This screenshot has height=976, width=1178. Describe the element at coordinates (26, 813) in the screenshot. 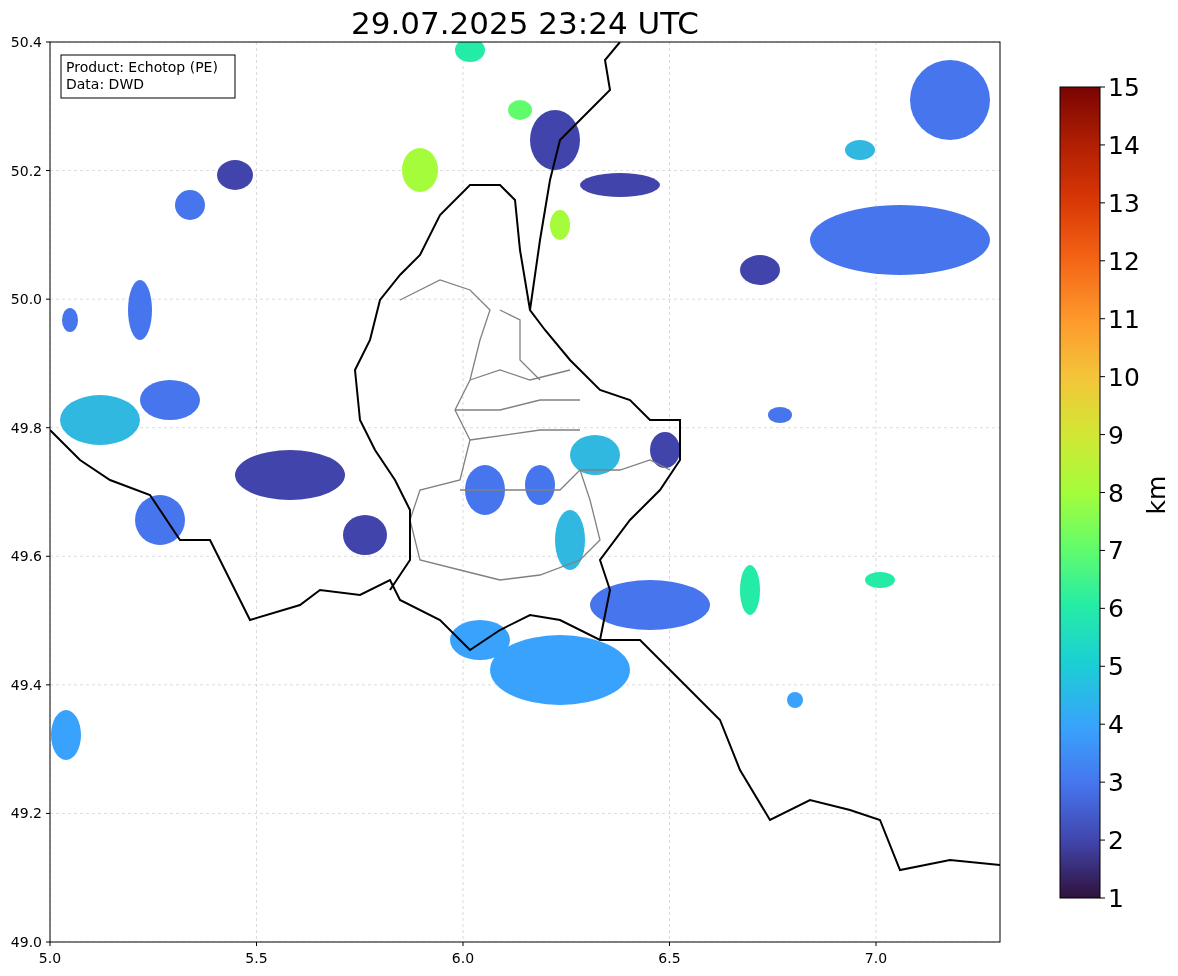

I see `axis-tick-label: 49.2` at that location.